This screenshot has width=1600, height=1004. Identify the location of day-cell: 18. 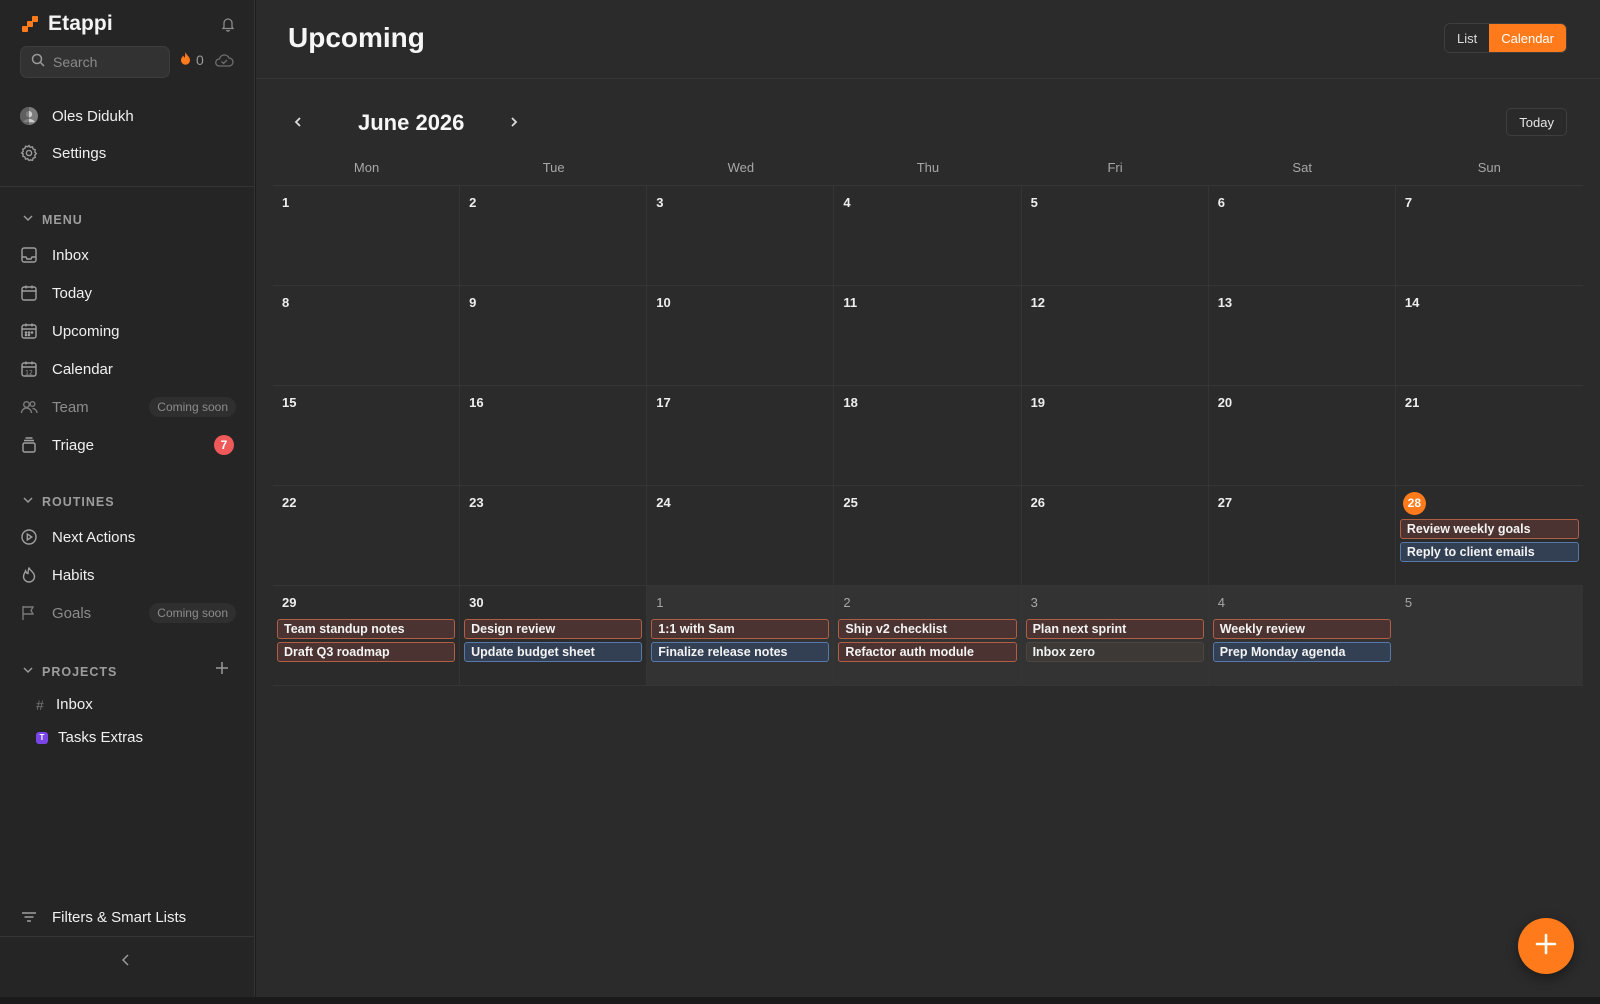
(928, 436).